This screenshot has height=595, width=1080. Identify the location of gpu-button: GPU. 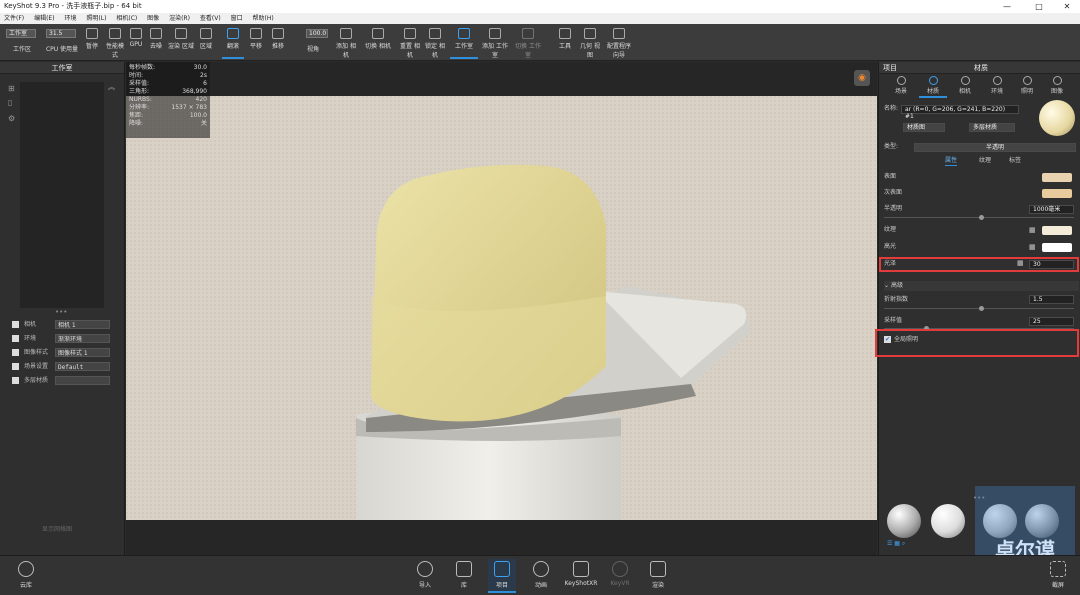
(136, 42).